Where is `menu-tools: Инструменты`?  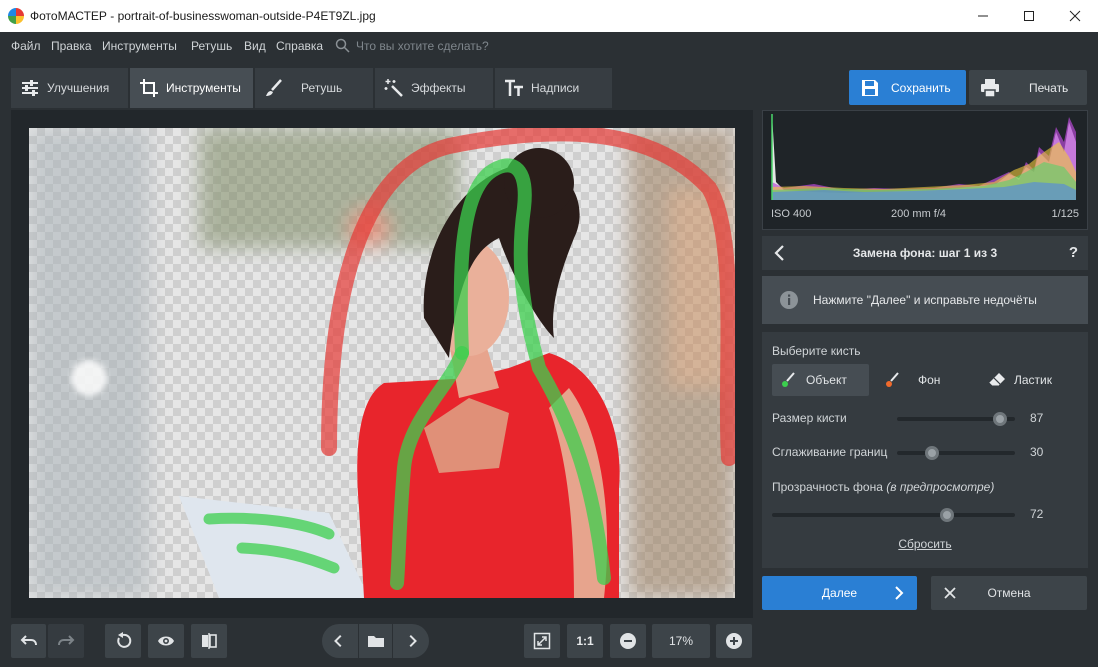 menu-tools: Инструменты is located at coordinates (139, 46).